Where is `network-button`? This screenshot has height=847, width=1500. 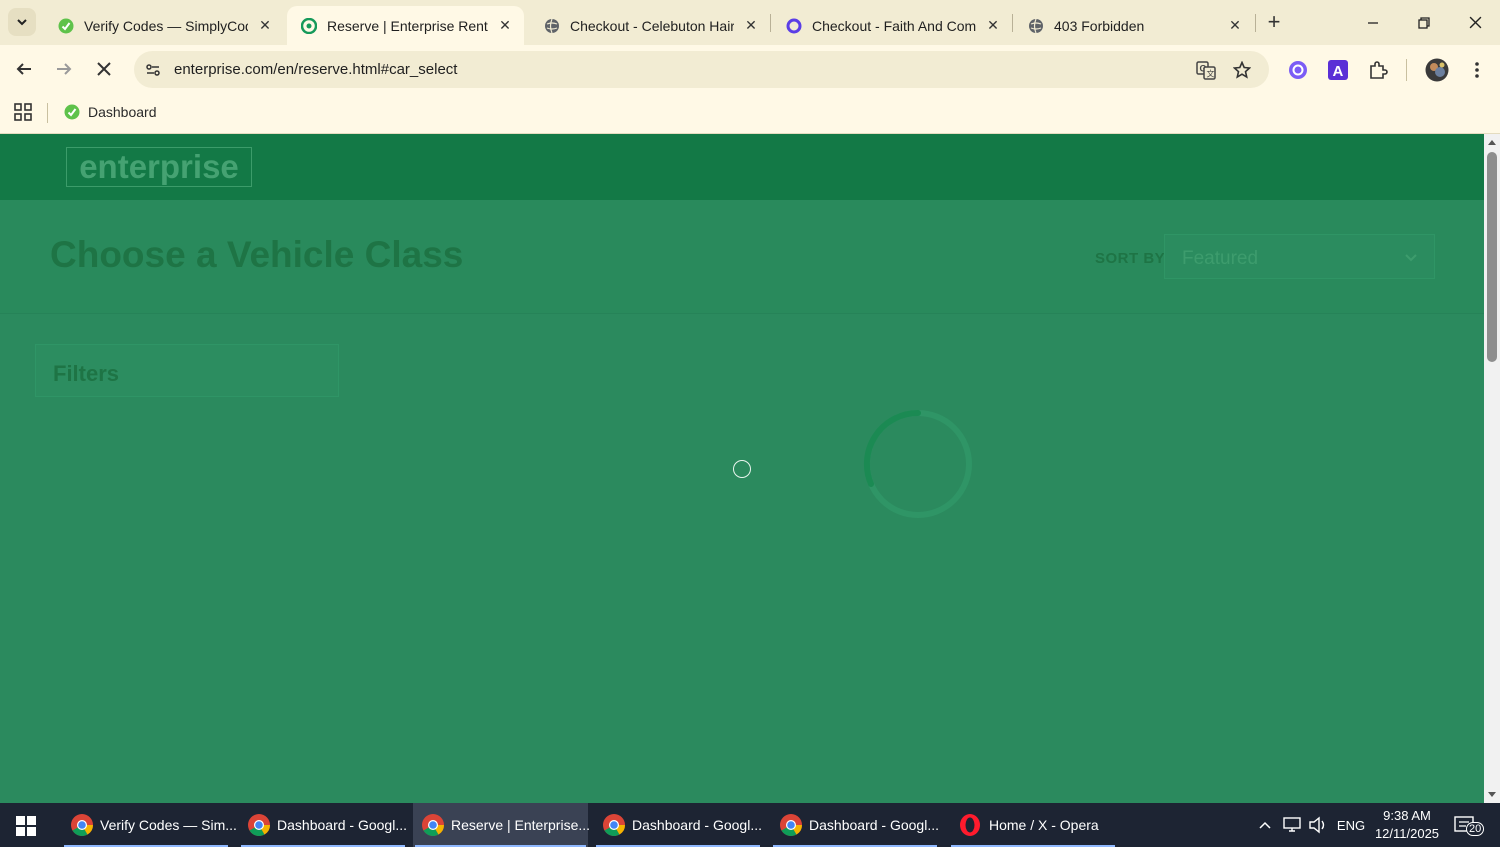 network-button is located at coordinates (1292, 825).